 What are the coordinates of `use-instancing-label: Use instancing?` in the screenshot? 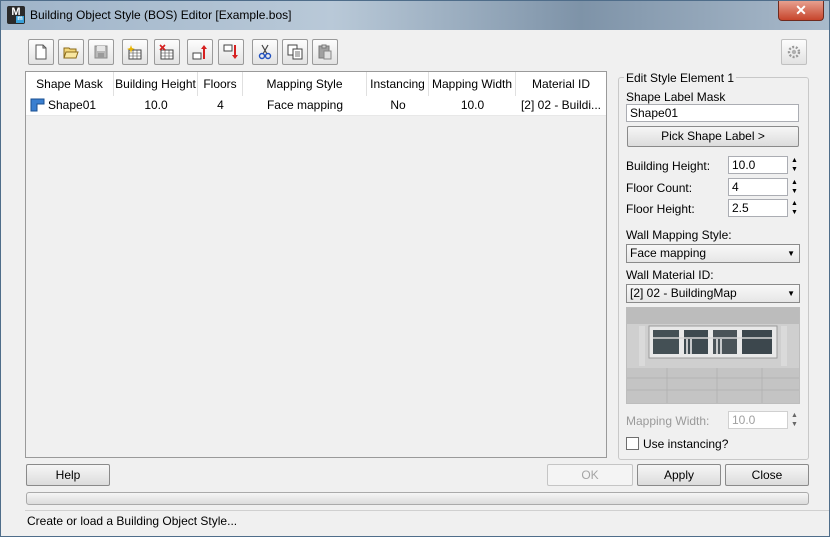 It's located at (686, 444).